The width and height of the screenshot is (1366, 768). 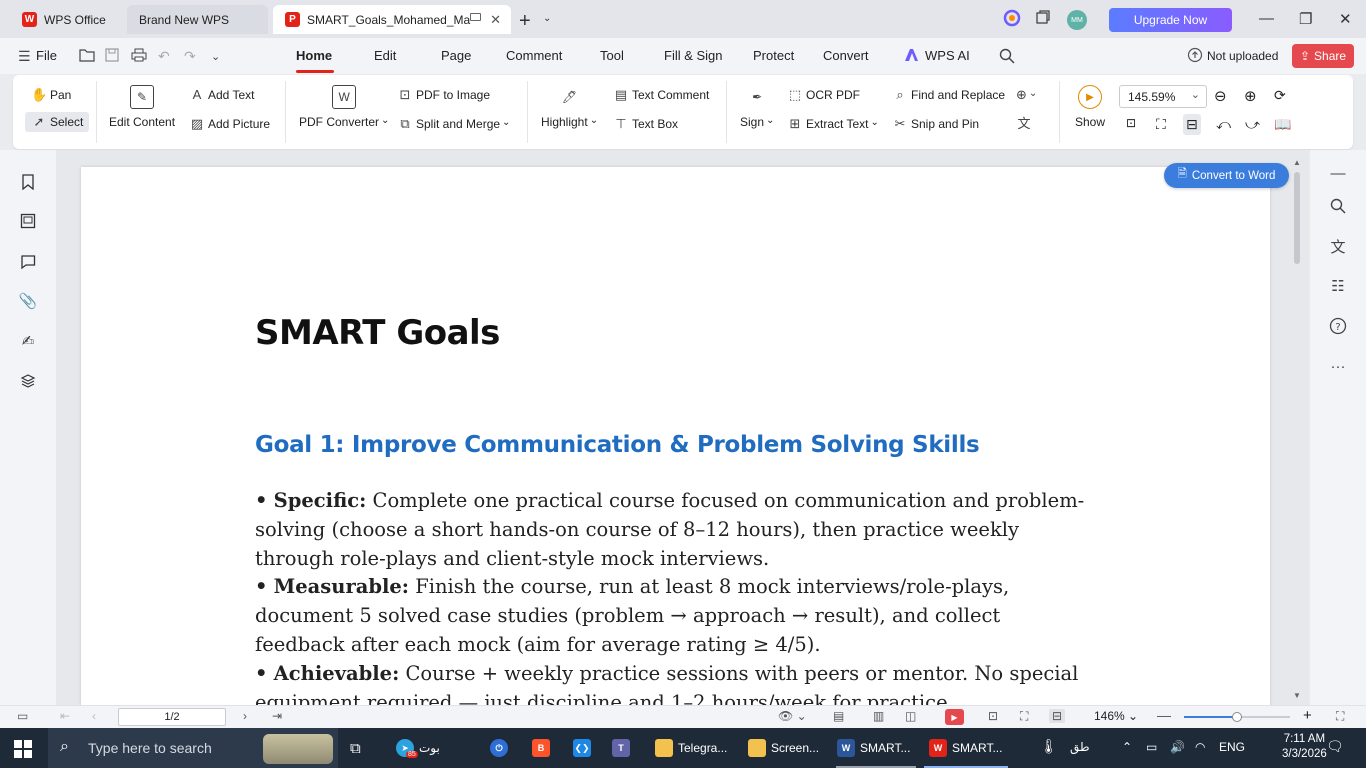 What do you see at coordinates (28, 262) in the screenshot?
I see `comments-panel-icon` at bounding box center [28, 262].